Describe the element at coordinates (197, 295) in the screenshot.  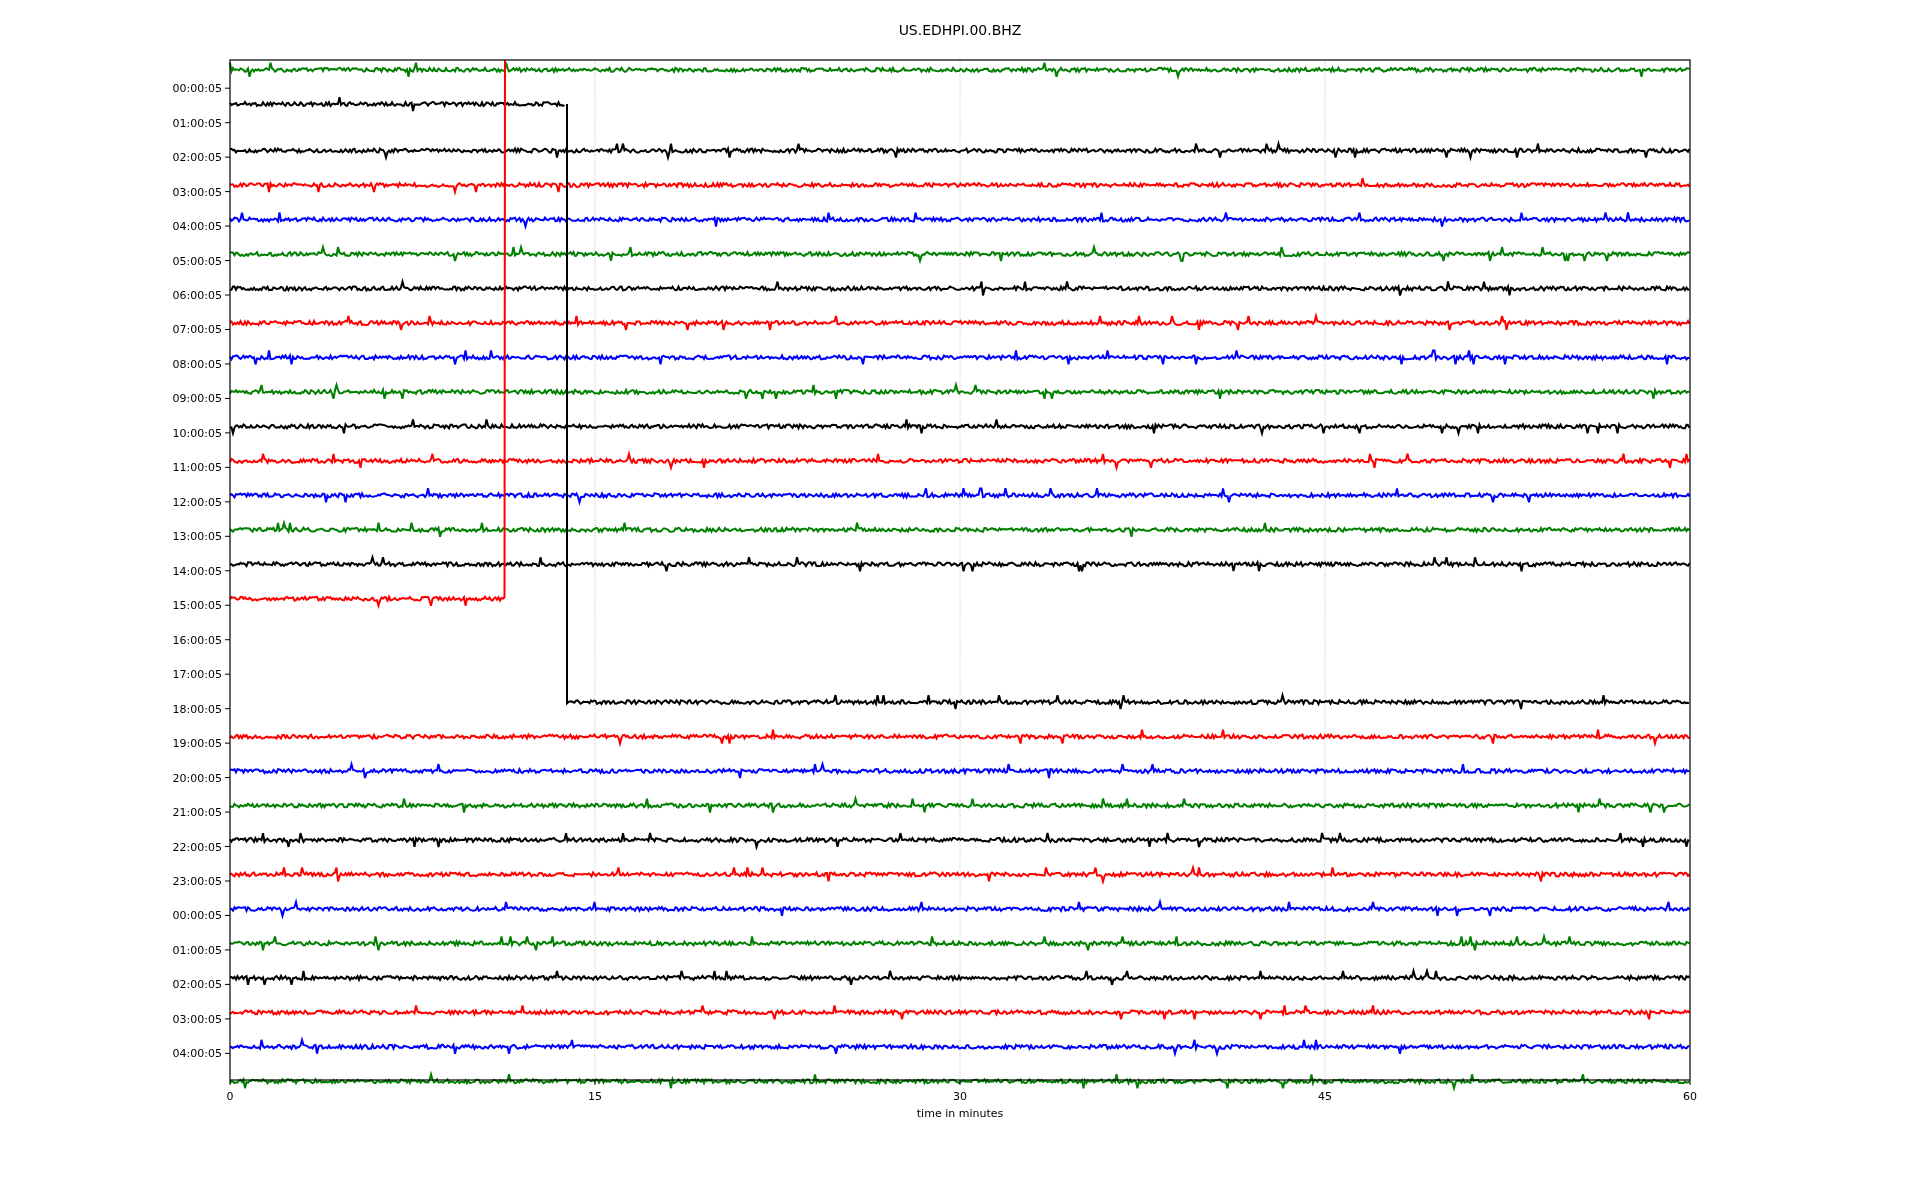
I see `y-tick-label: 06:00:05` at that location.